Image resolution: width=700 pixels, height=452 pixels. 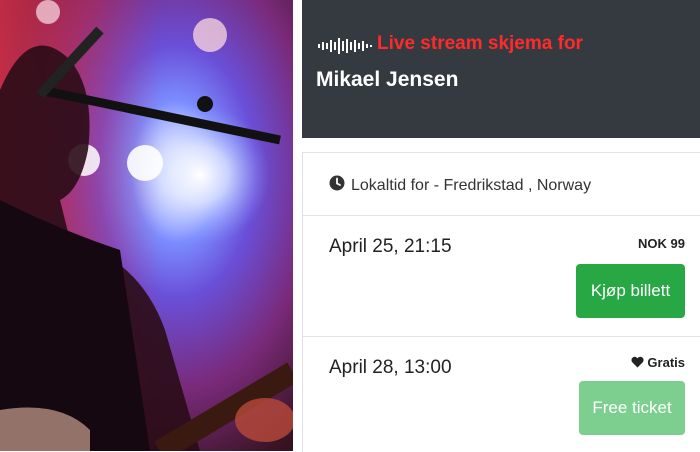 What do you see at coordinates (337, 183) in the screenshot?
I see `clock-icon` at bounding box center [337, 183].